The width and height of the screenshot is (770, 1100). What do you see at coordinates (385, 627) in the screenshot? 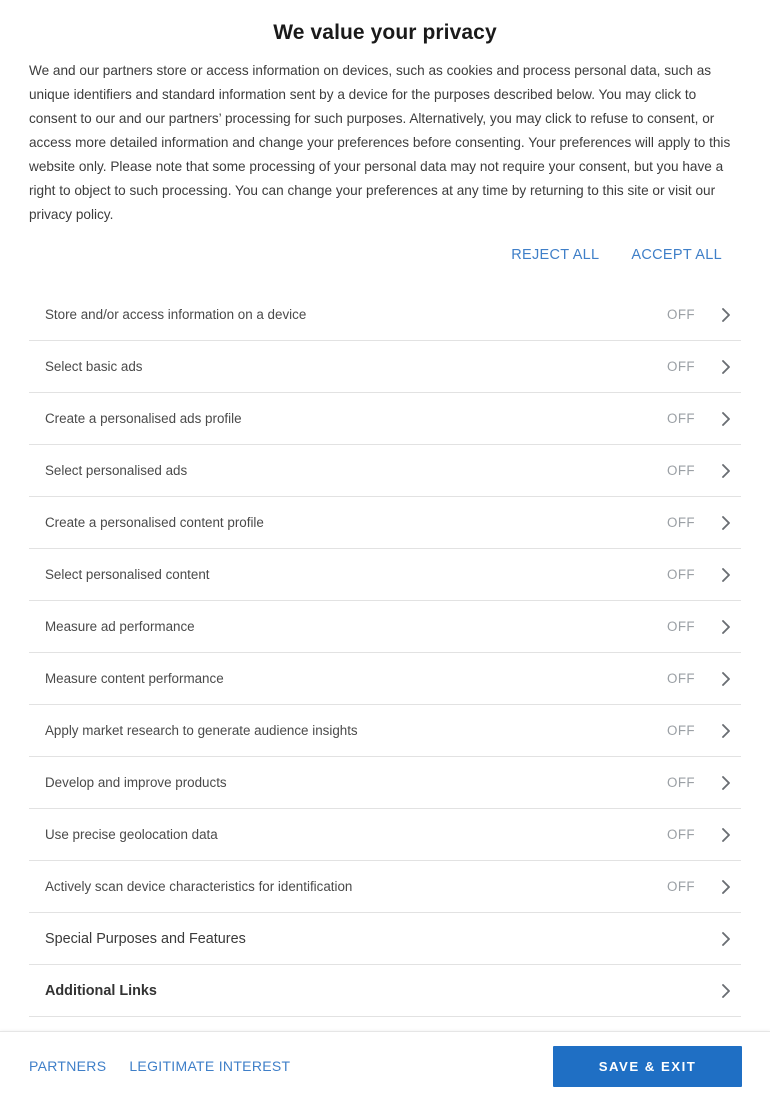
I see `purpose-row: Measure ad performance OFF` at bounding box center [385, 627].